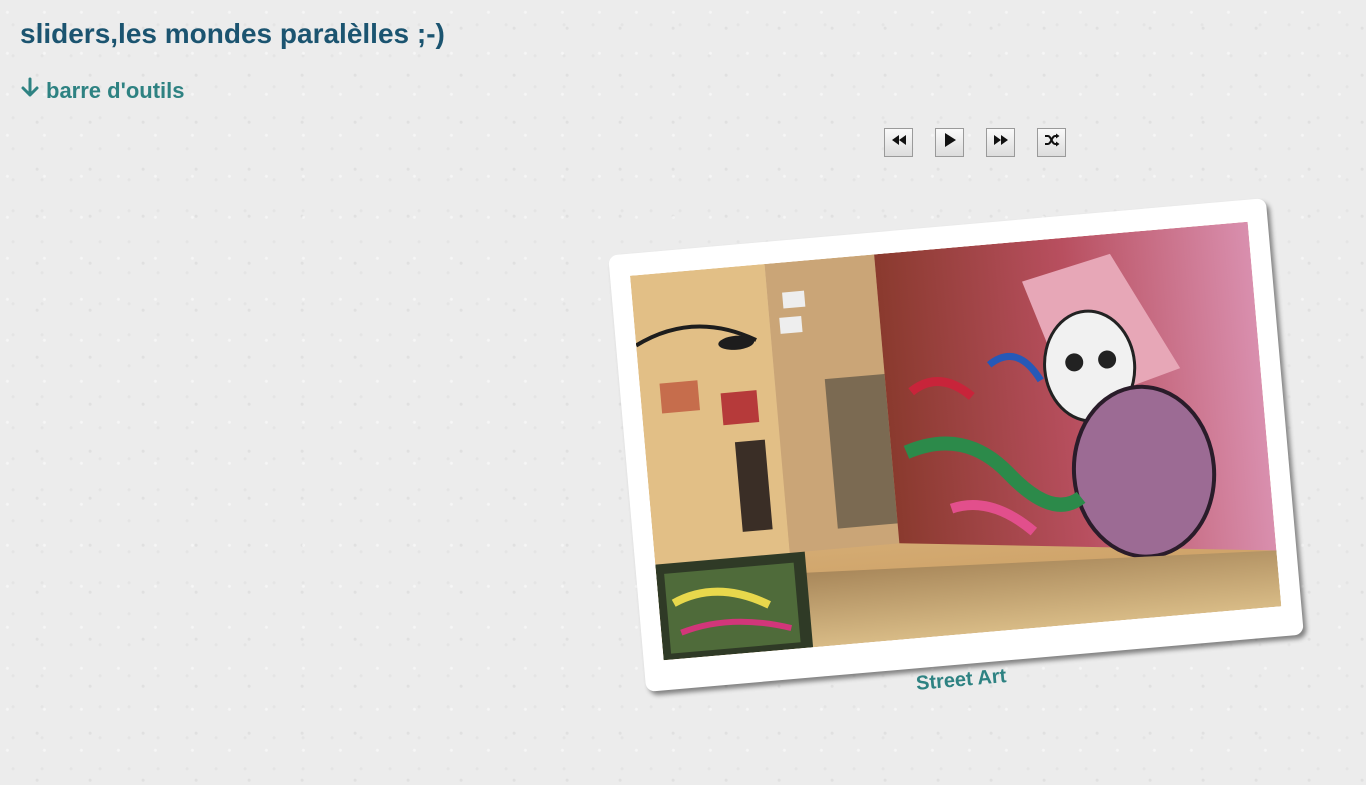 This screenshot has height=785, width=1366. I want to click on play-icon, so click(950, 142).